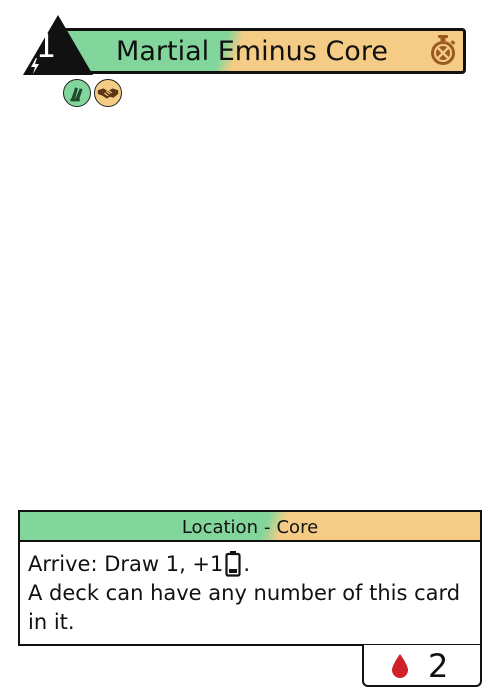 This screenshot has height=700, width=500. I want to click on blood-cost-value: 2, so click(438, 666).